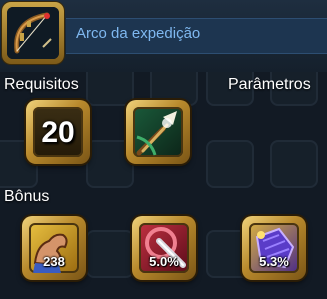  I want to click on parameters-label: Parâmetros, so click(269, 84).